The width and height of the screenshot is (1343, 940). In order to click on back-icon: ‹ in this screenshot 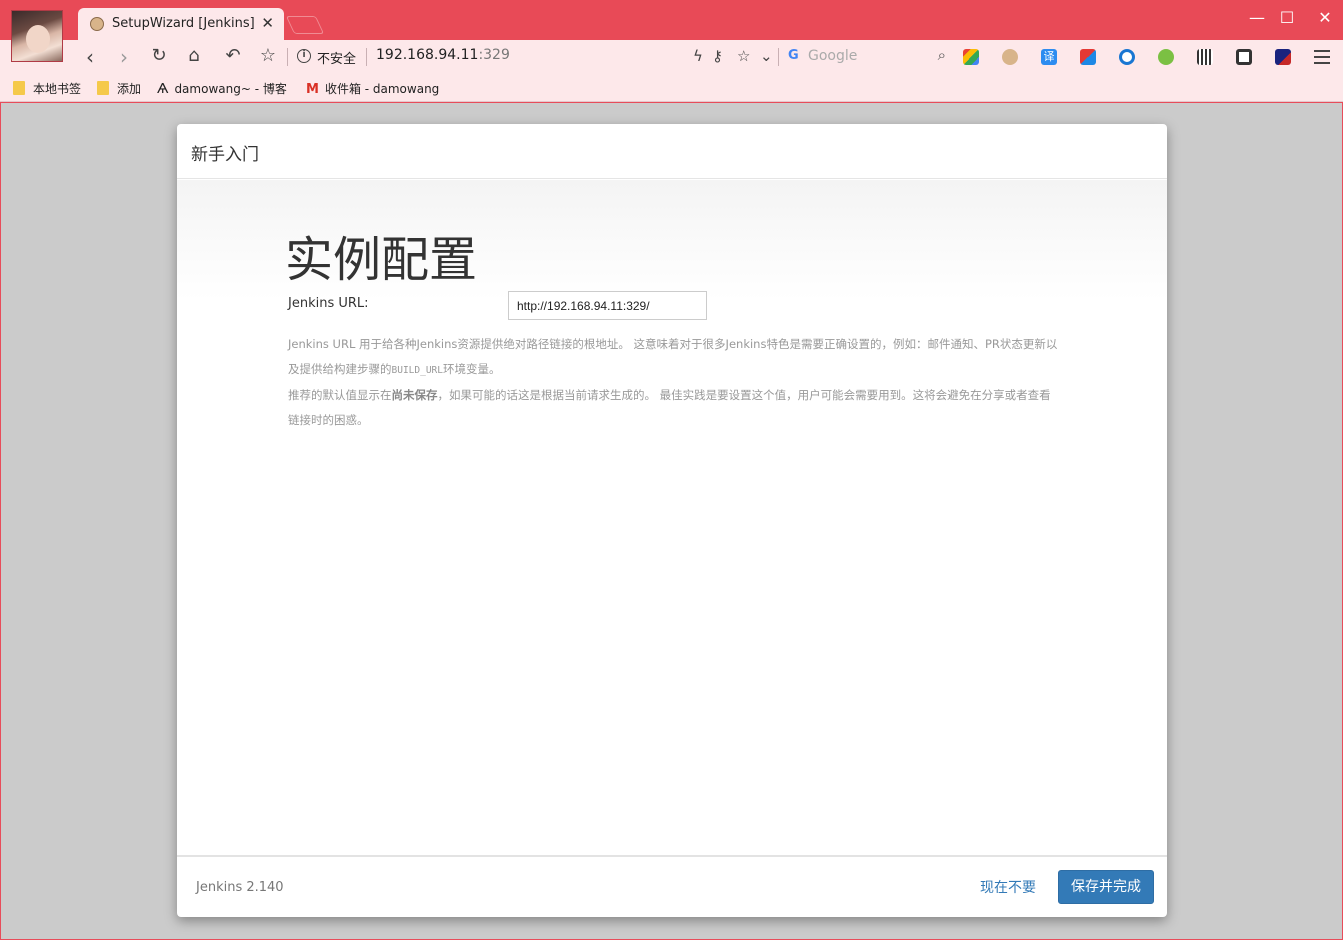, I will do `click(90, 57)`.